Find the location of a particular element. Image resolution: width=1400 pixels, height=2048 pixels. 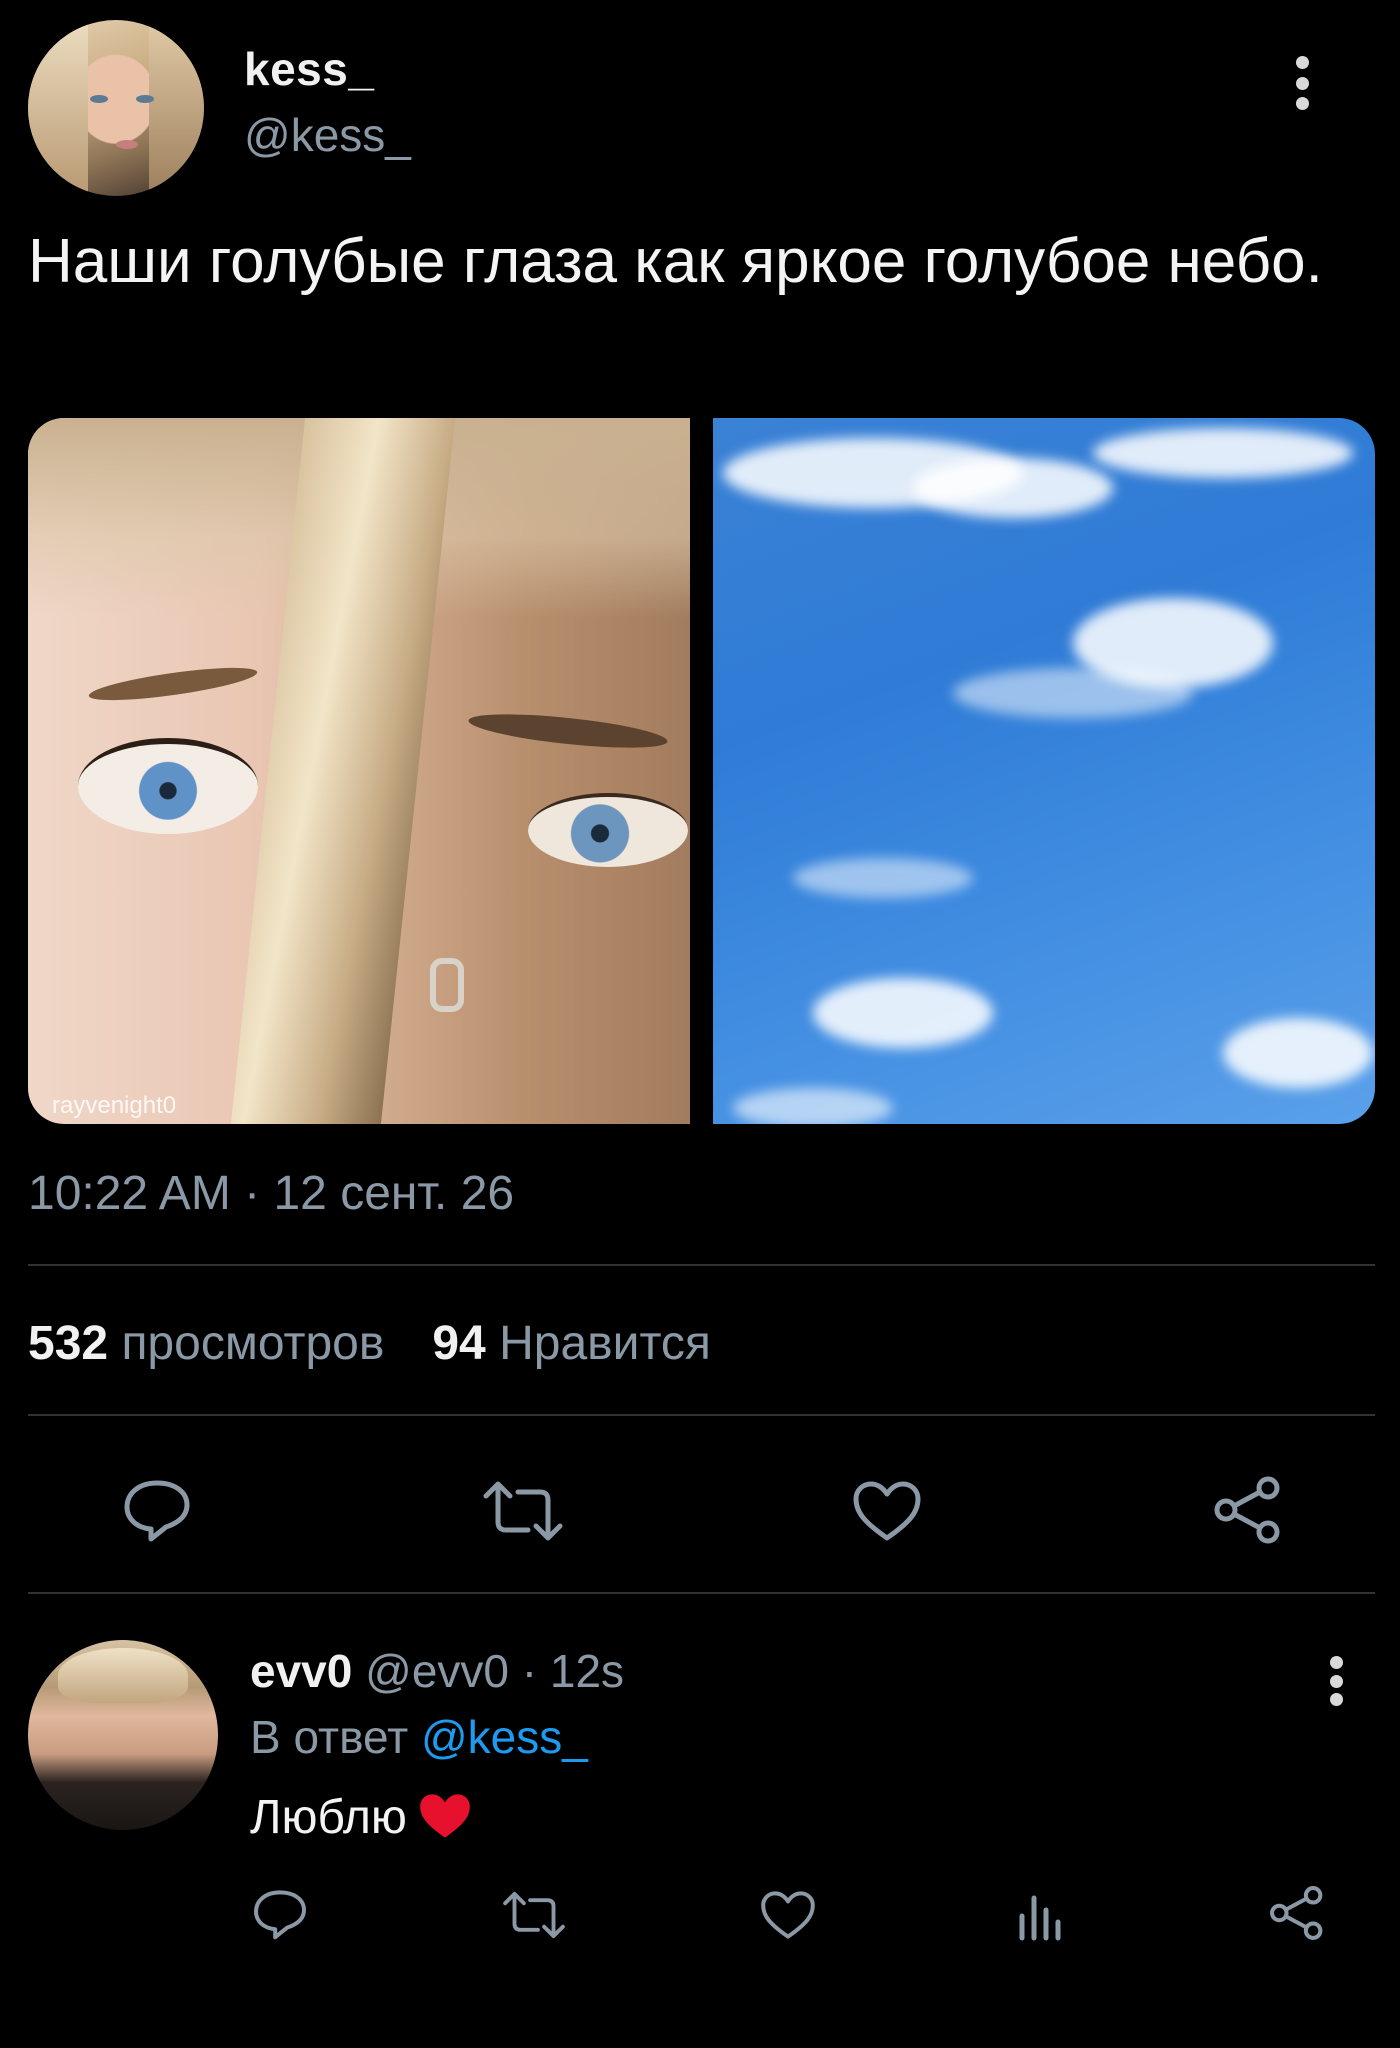

post-stats: 532 просмотров 94 Нравится is located at coordinates (369, 1343).